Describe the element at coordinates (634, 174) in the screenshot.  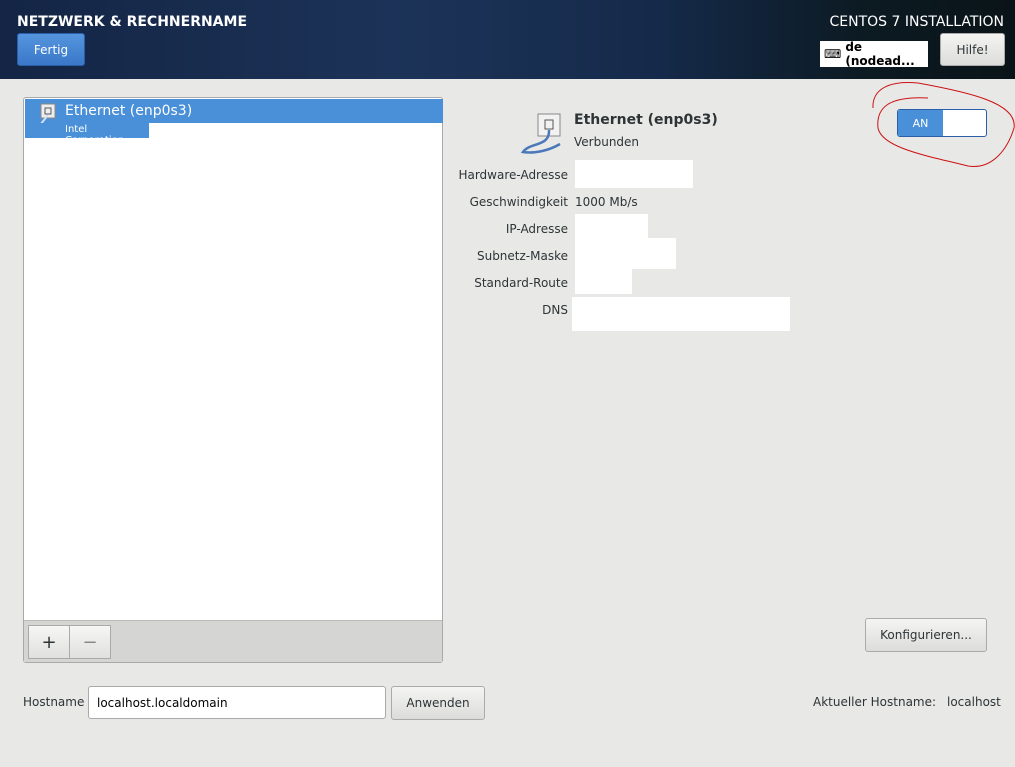
I see `hardware-address-value` at that location.